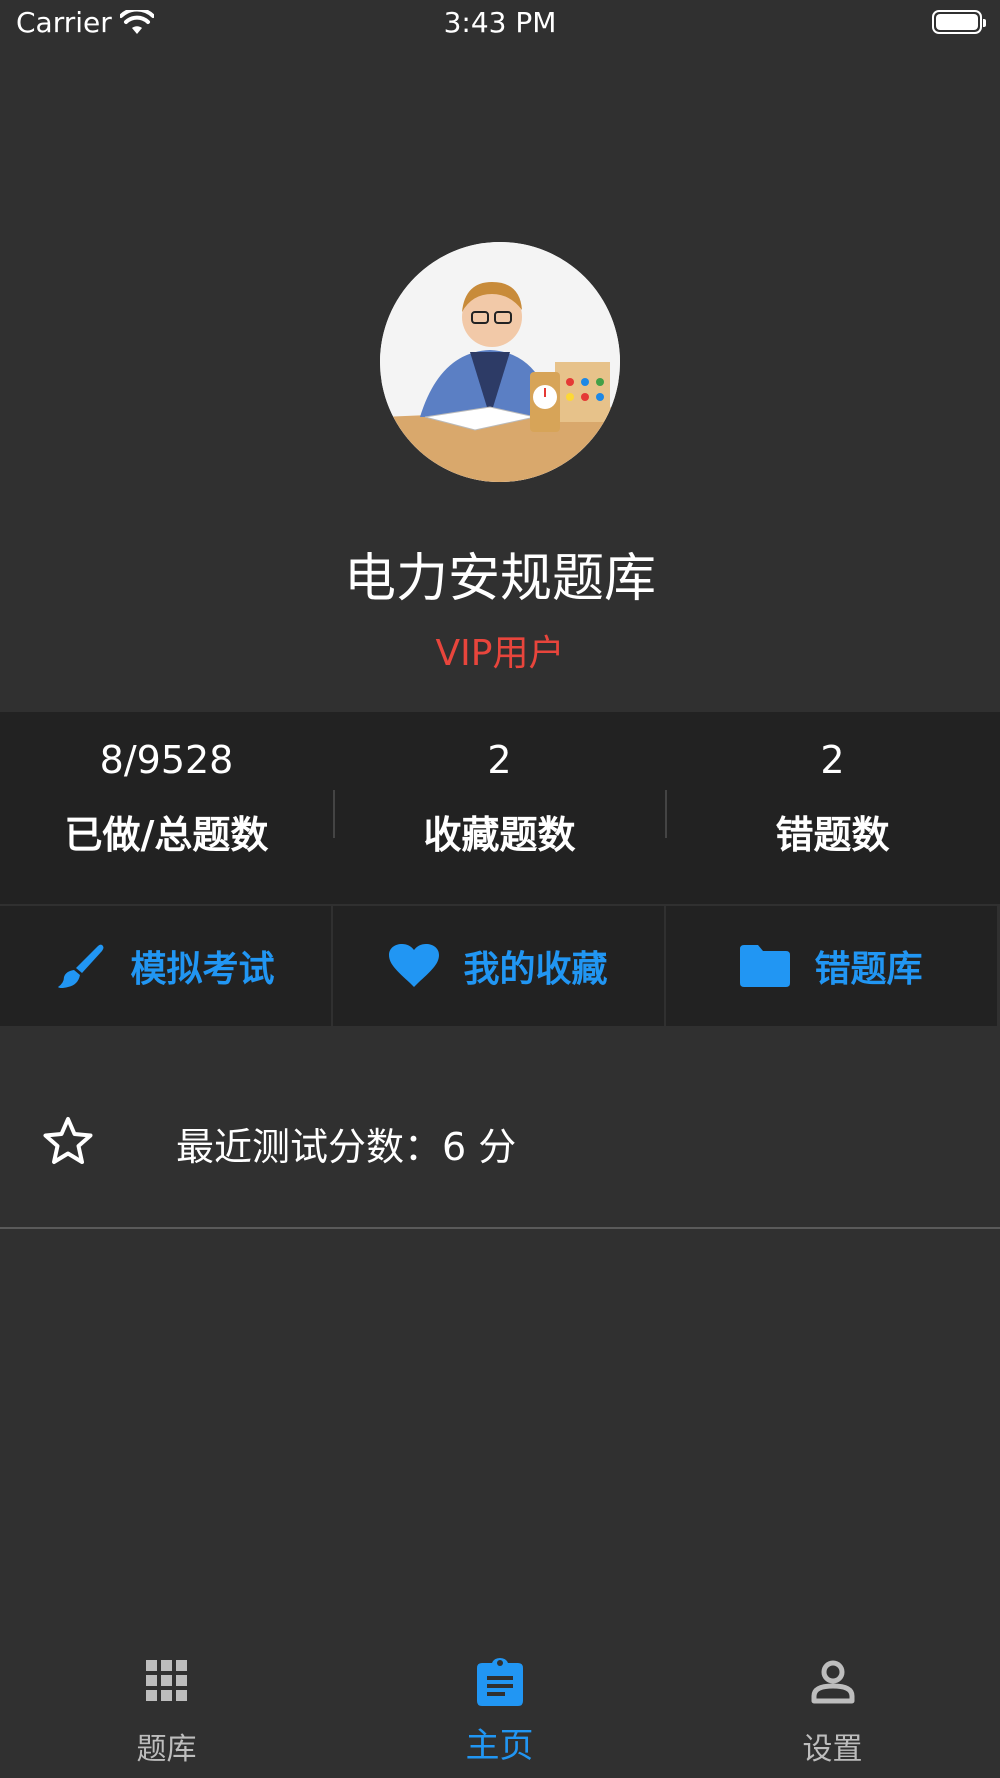  Describe the element at coordinates (832, 1682) in the screenshot. I see `person-icon` at that location.